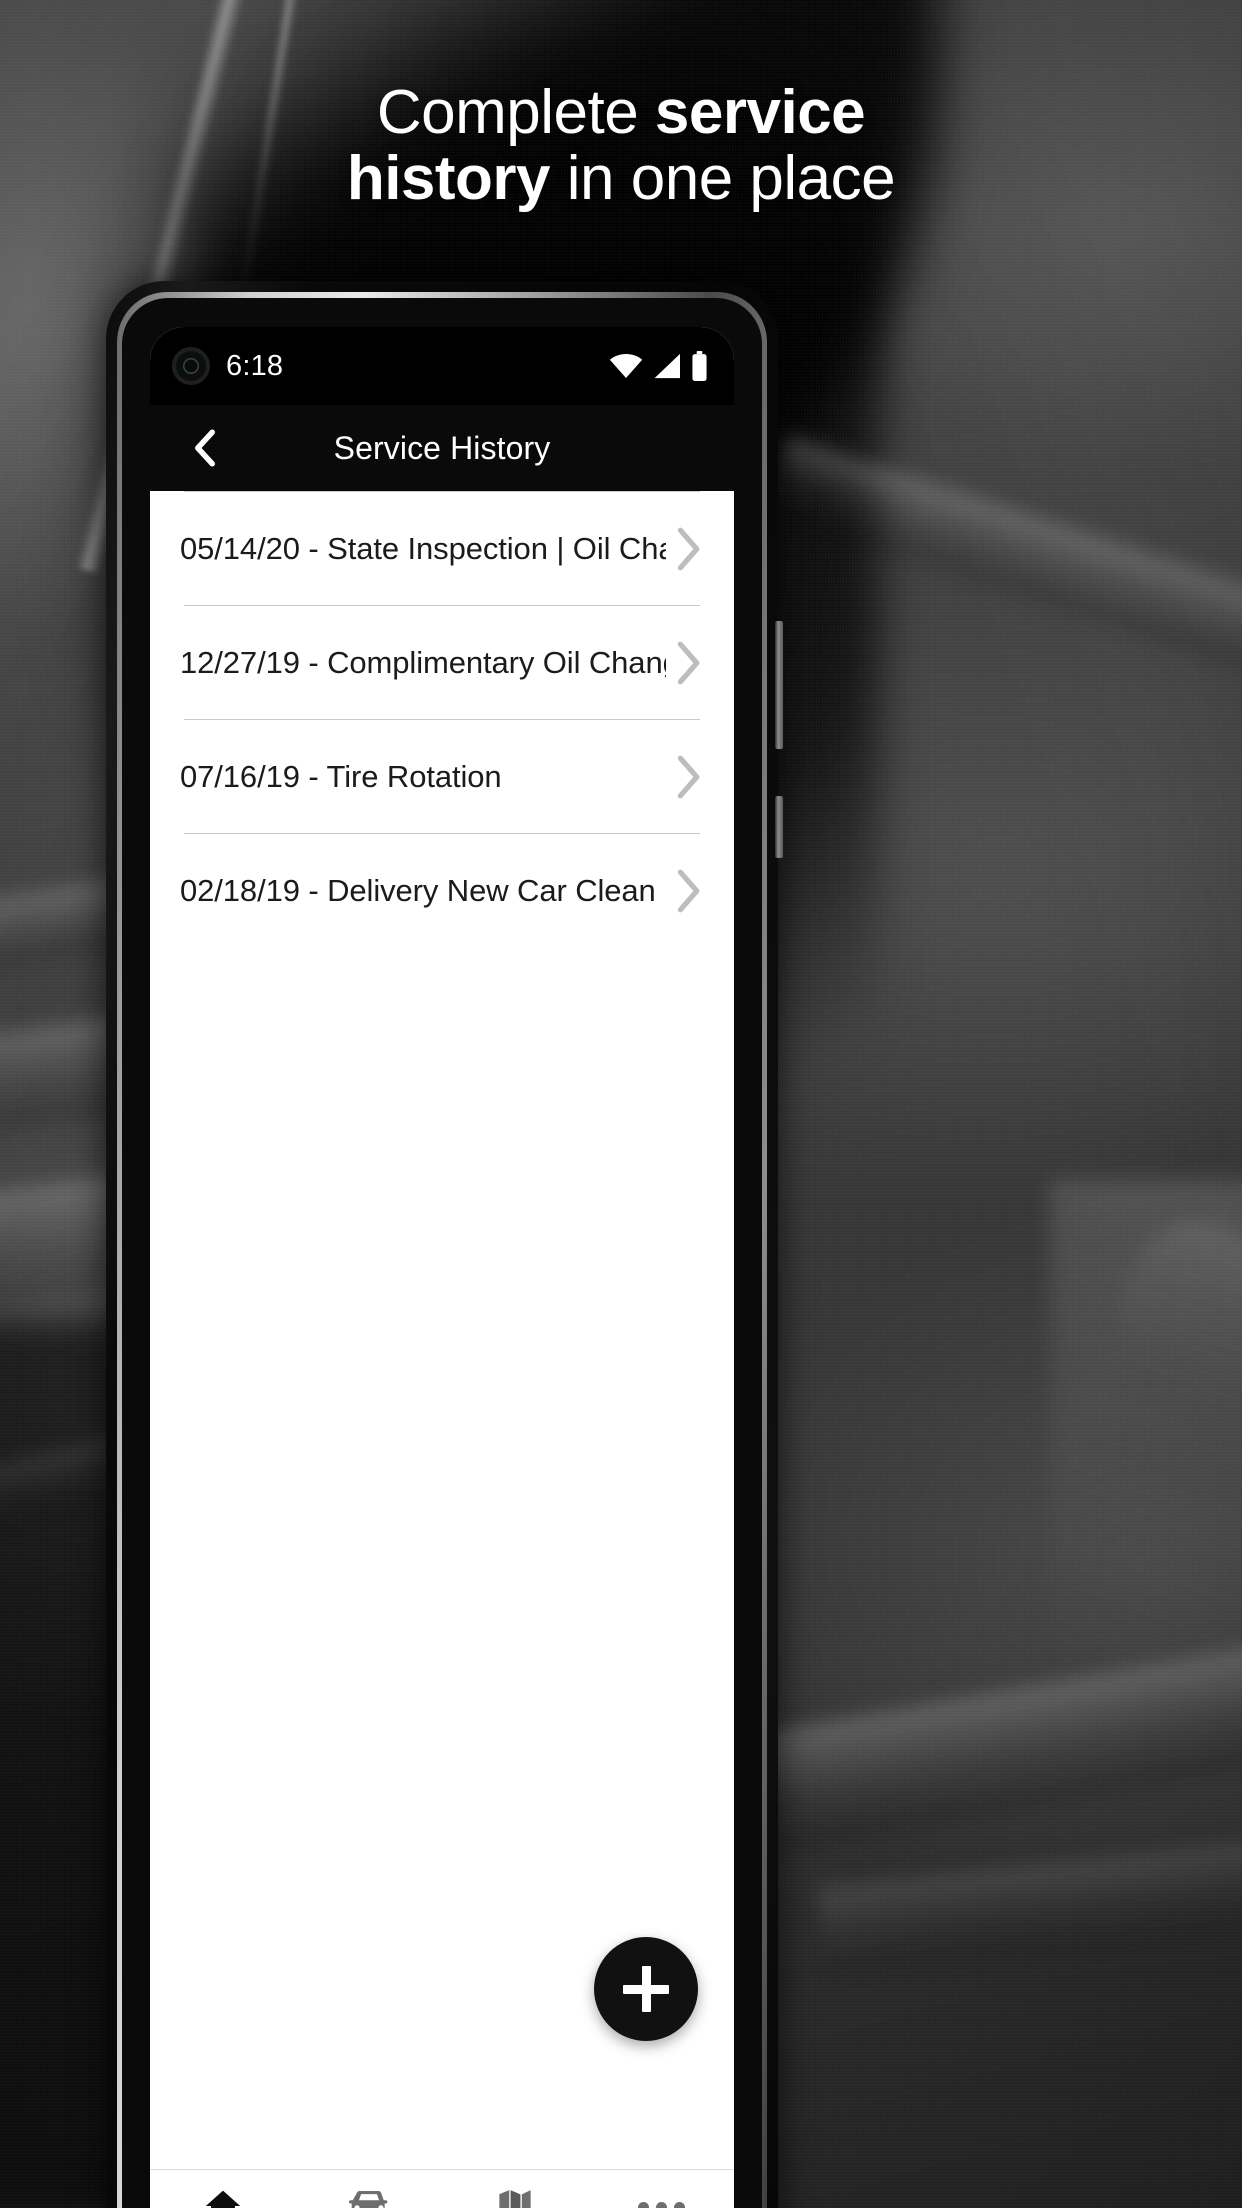 This screenshot has width=1242, height=2208. I want to click on promo-headline-line-2: history in one place, so click(621, 178).